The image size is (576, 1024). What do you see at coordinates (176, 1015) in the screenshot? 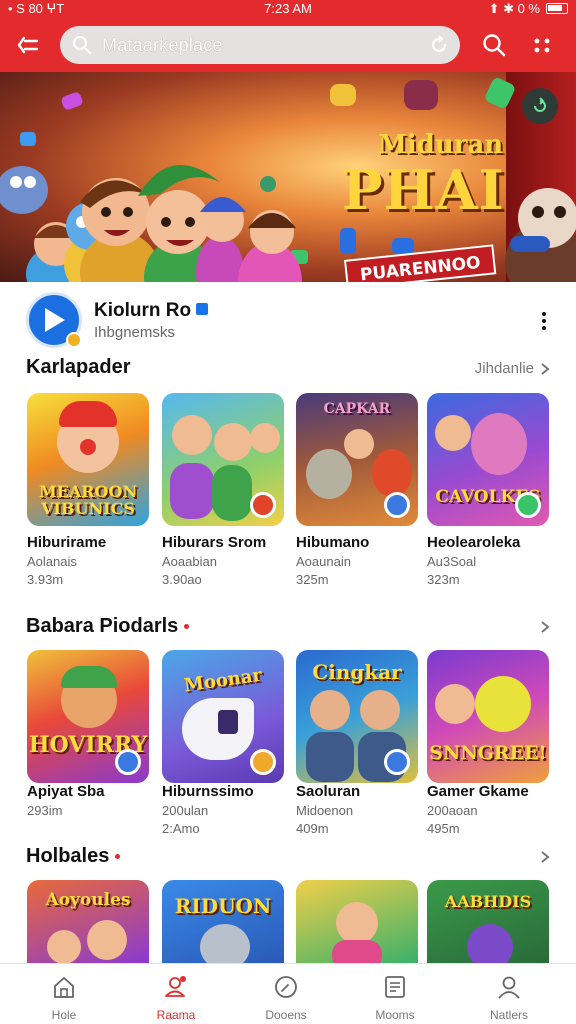
I see `nav-label: Raama` at bounding box center [176, 1015].